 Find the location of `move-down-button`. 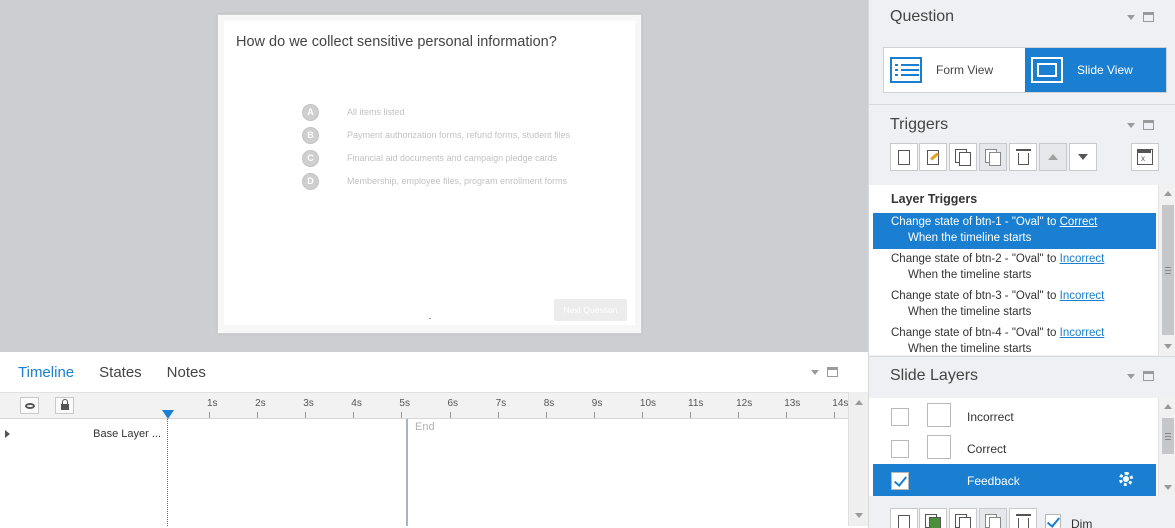

move-down-button is located at coordinates (1083, 157).